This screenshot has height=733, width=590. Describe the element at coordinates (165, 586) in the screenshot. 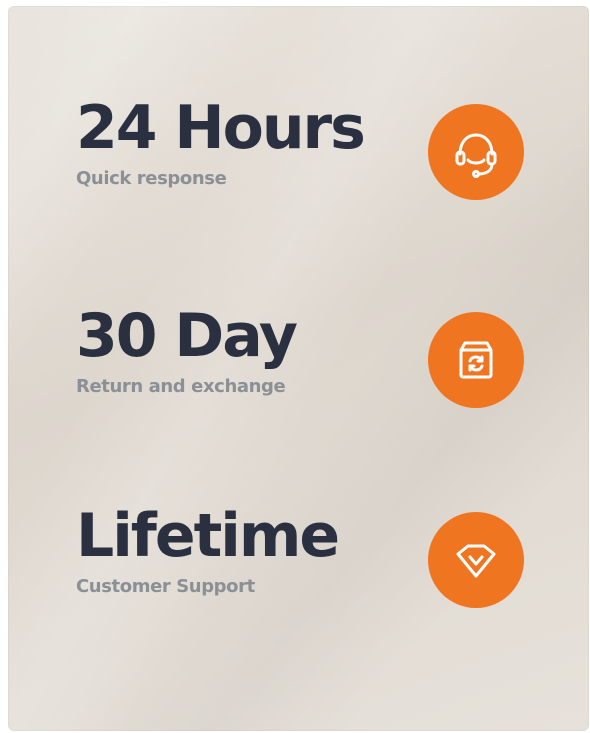

I see `feature-subtitle: Customer Support` at that location.